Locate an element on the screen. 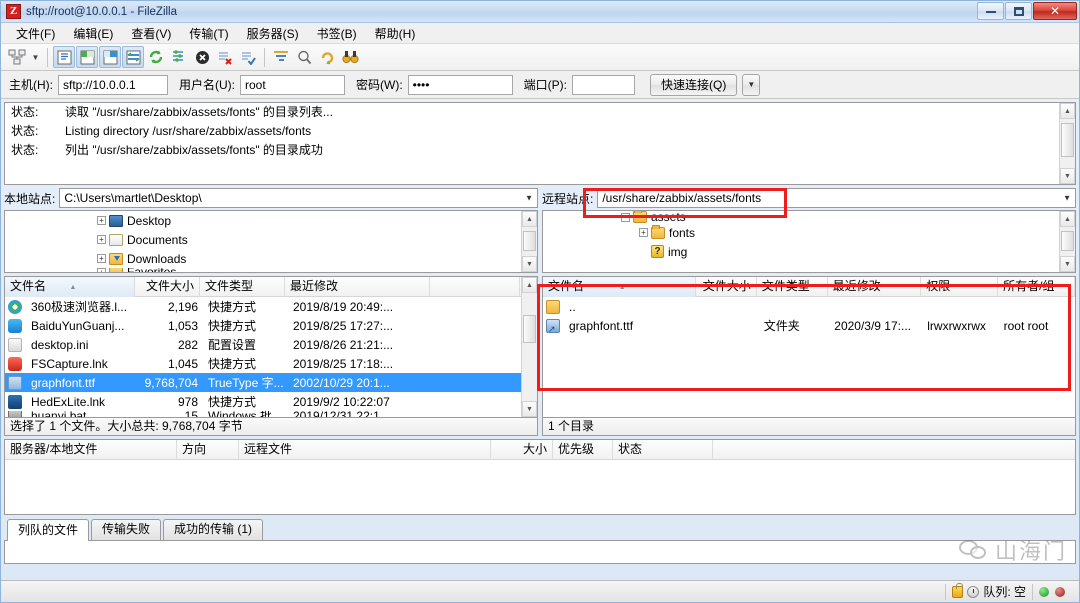 The image size is (1080, 603). tree-item-desktop: + Desktop is located at coordinates (271, 220).